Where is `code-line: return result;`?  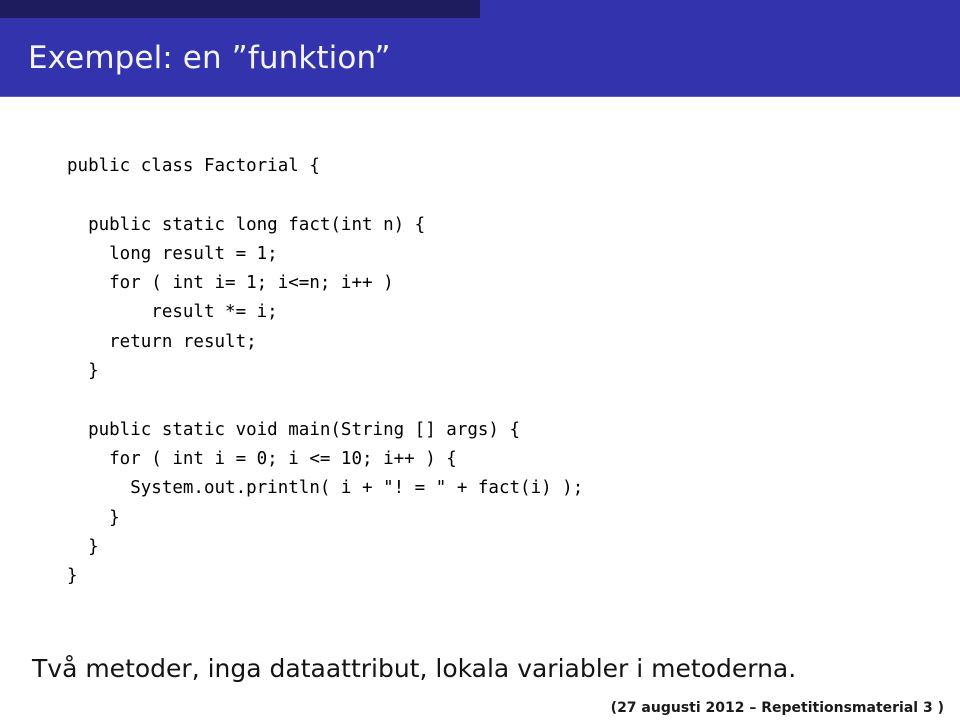
code-line: return result; is located at coordinates (162, 341).